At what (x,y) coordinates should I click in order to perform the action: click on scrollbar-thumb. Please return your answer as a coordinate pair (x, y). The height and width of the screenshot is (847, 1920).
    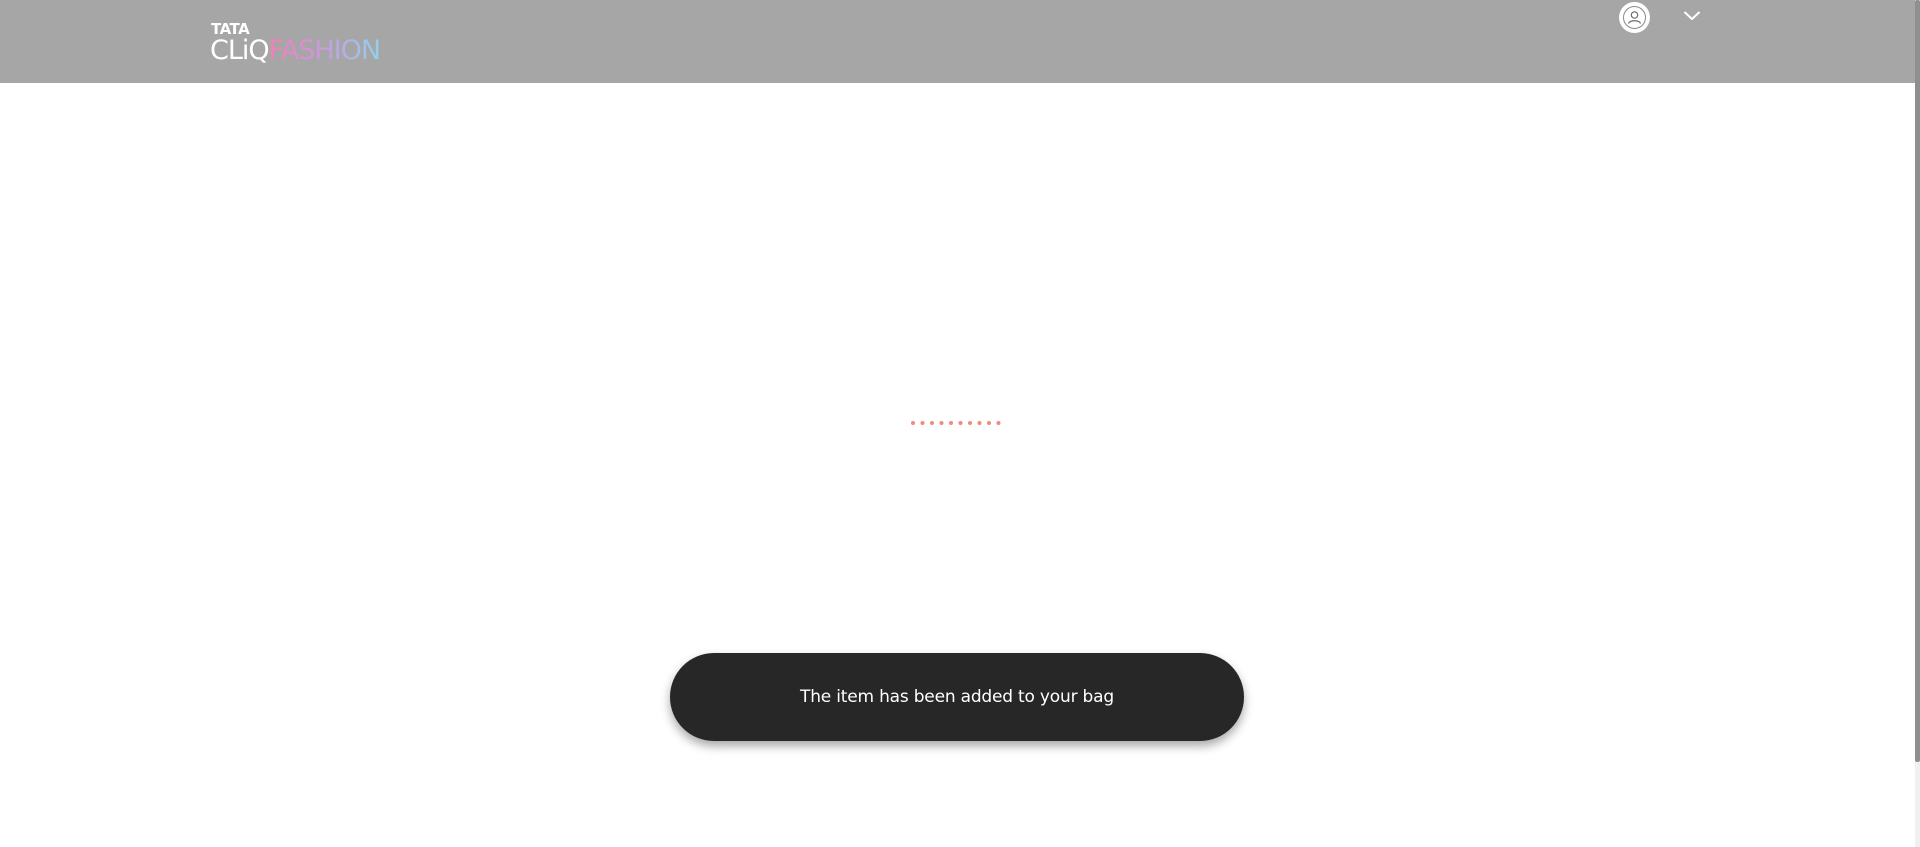
    Looking at the image, I should click on (1917, 381).